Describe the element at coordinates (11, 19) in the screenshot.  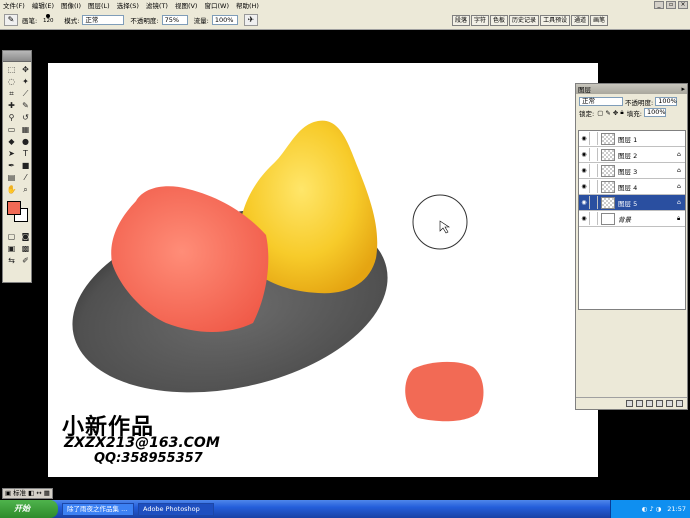
I see `brush-tool-preset-icon: ✎` at that location.